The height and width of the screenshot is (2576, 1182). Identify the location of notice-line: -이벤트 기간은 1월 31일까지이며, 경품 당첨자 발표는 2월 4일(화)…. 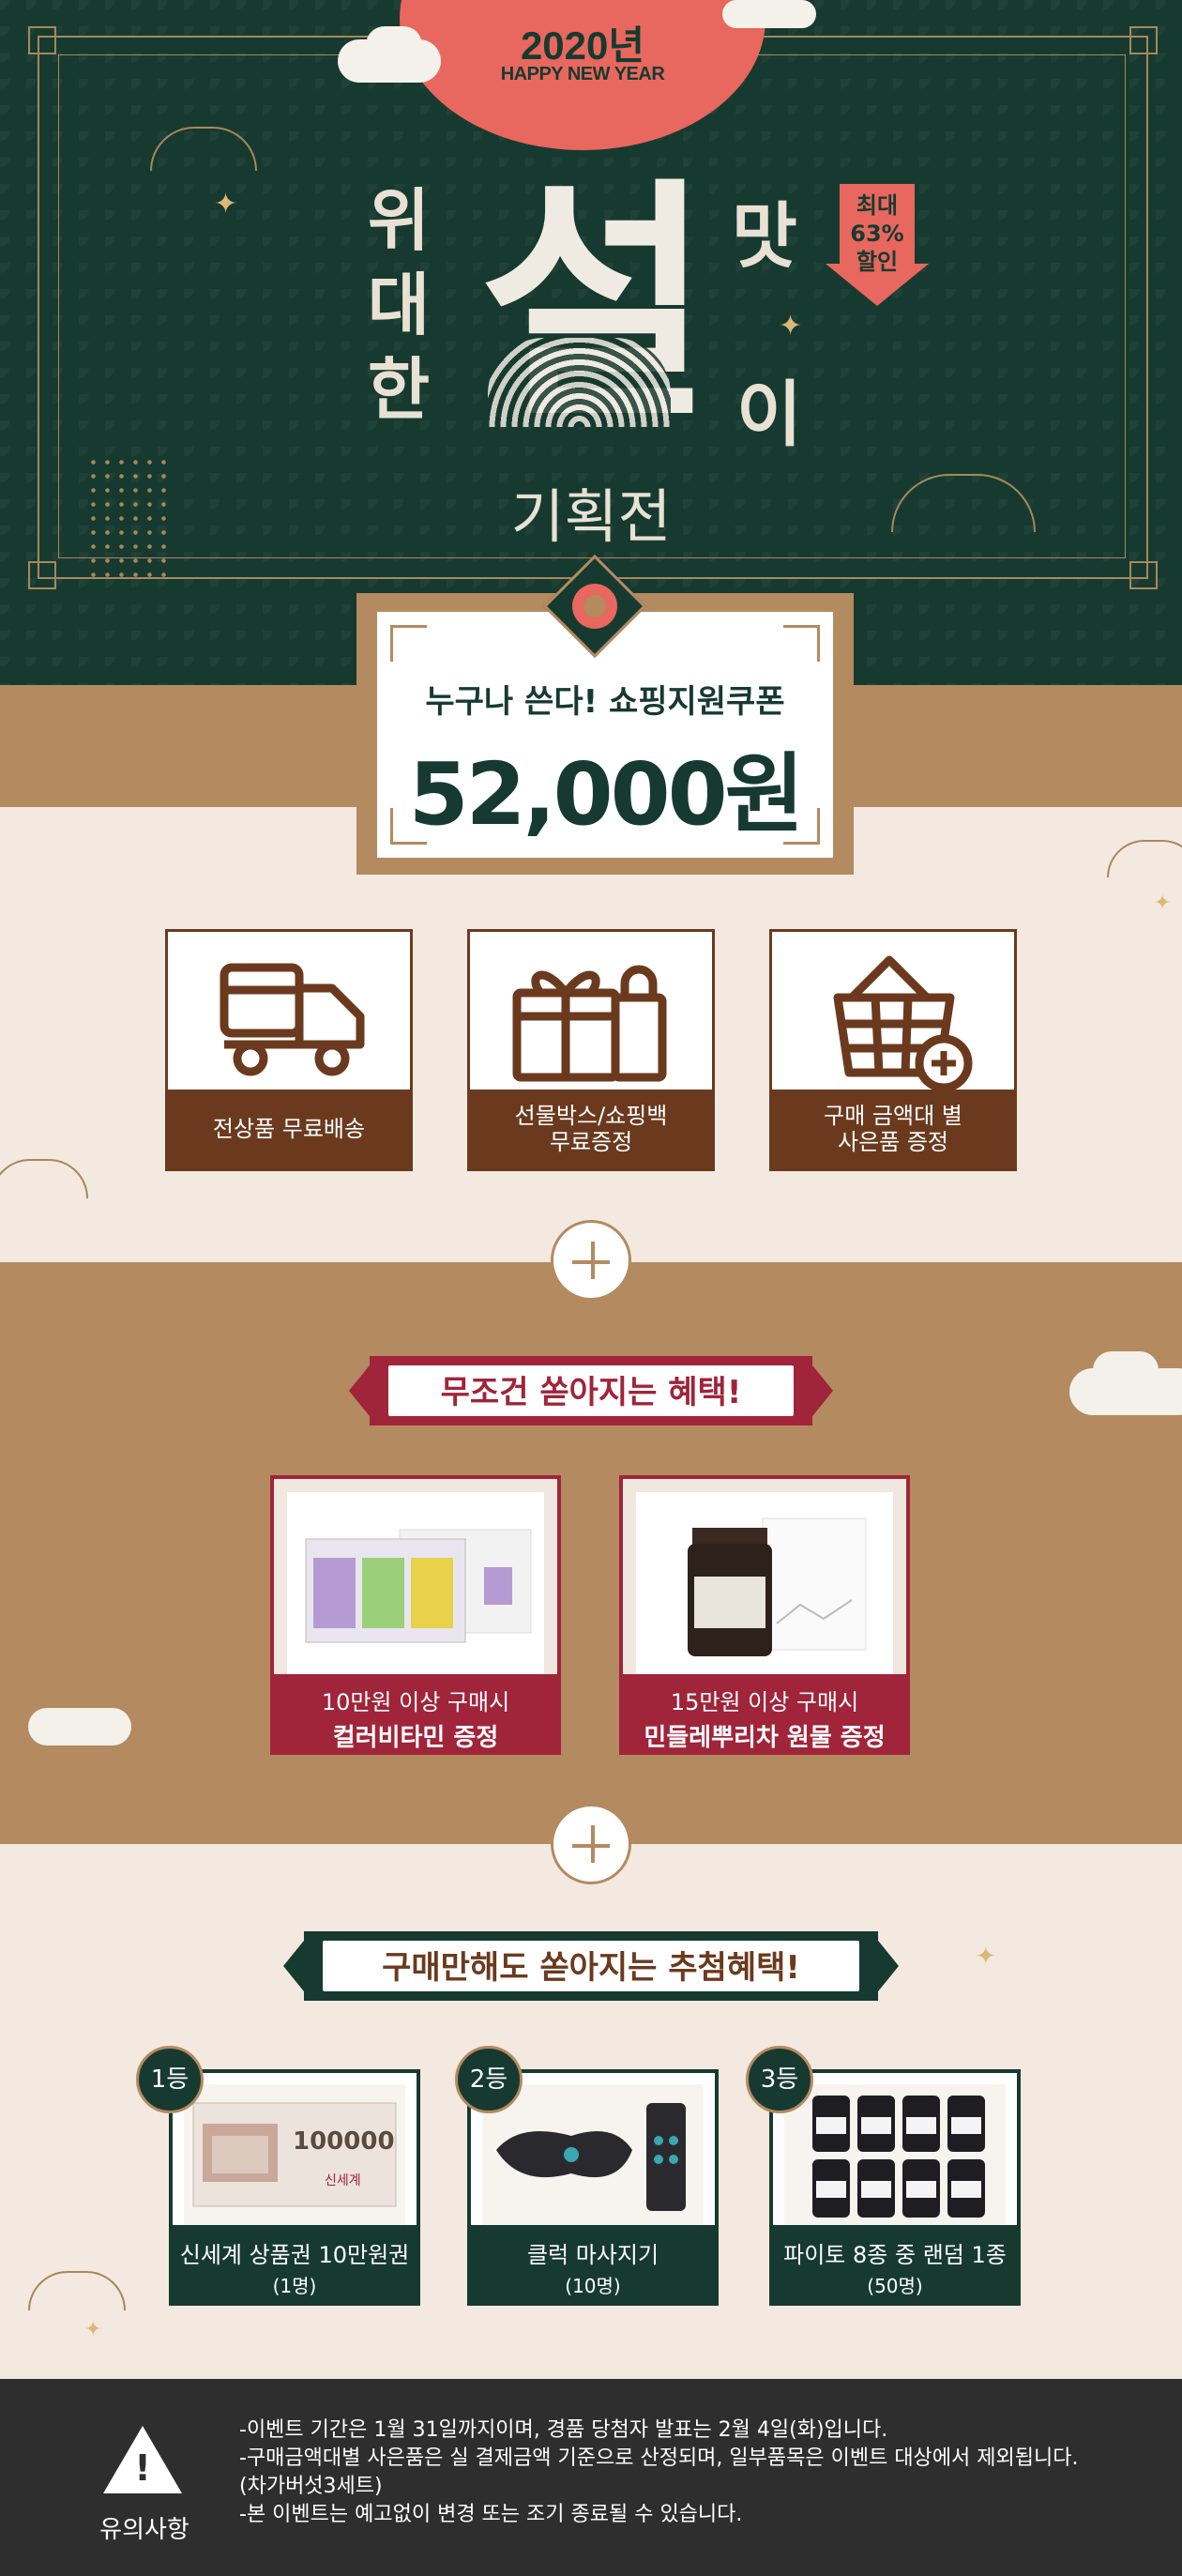
(563, 2430).